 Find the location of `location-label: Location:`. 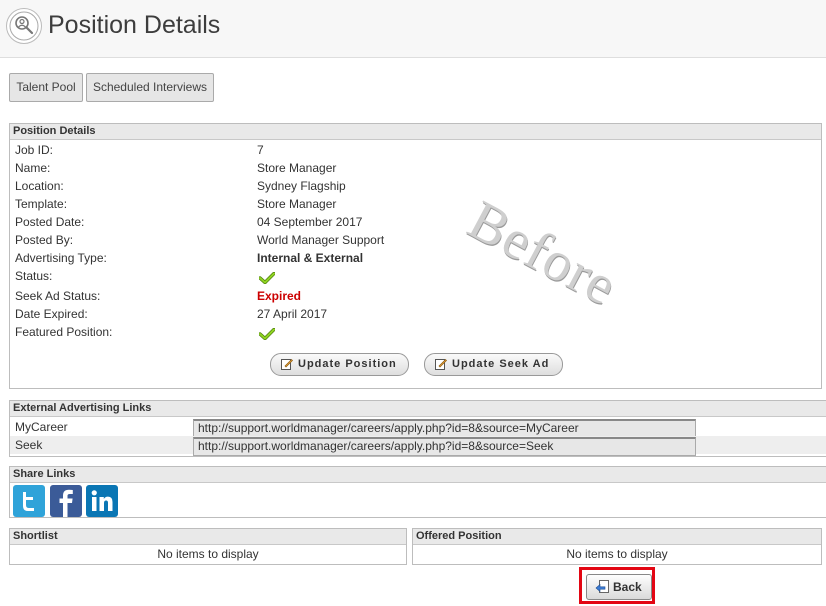

location-label: Location: is located at coordinates (39, 186).